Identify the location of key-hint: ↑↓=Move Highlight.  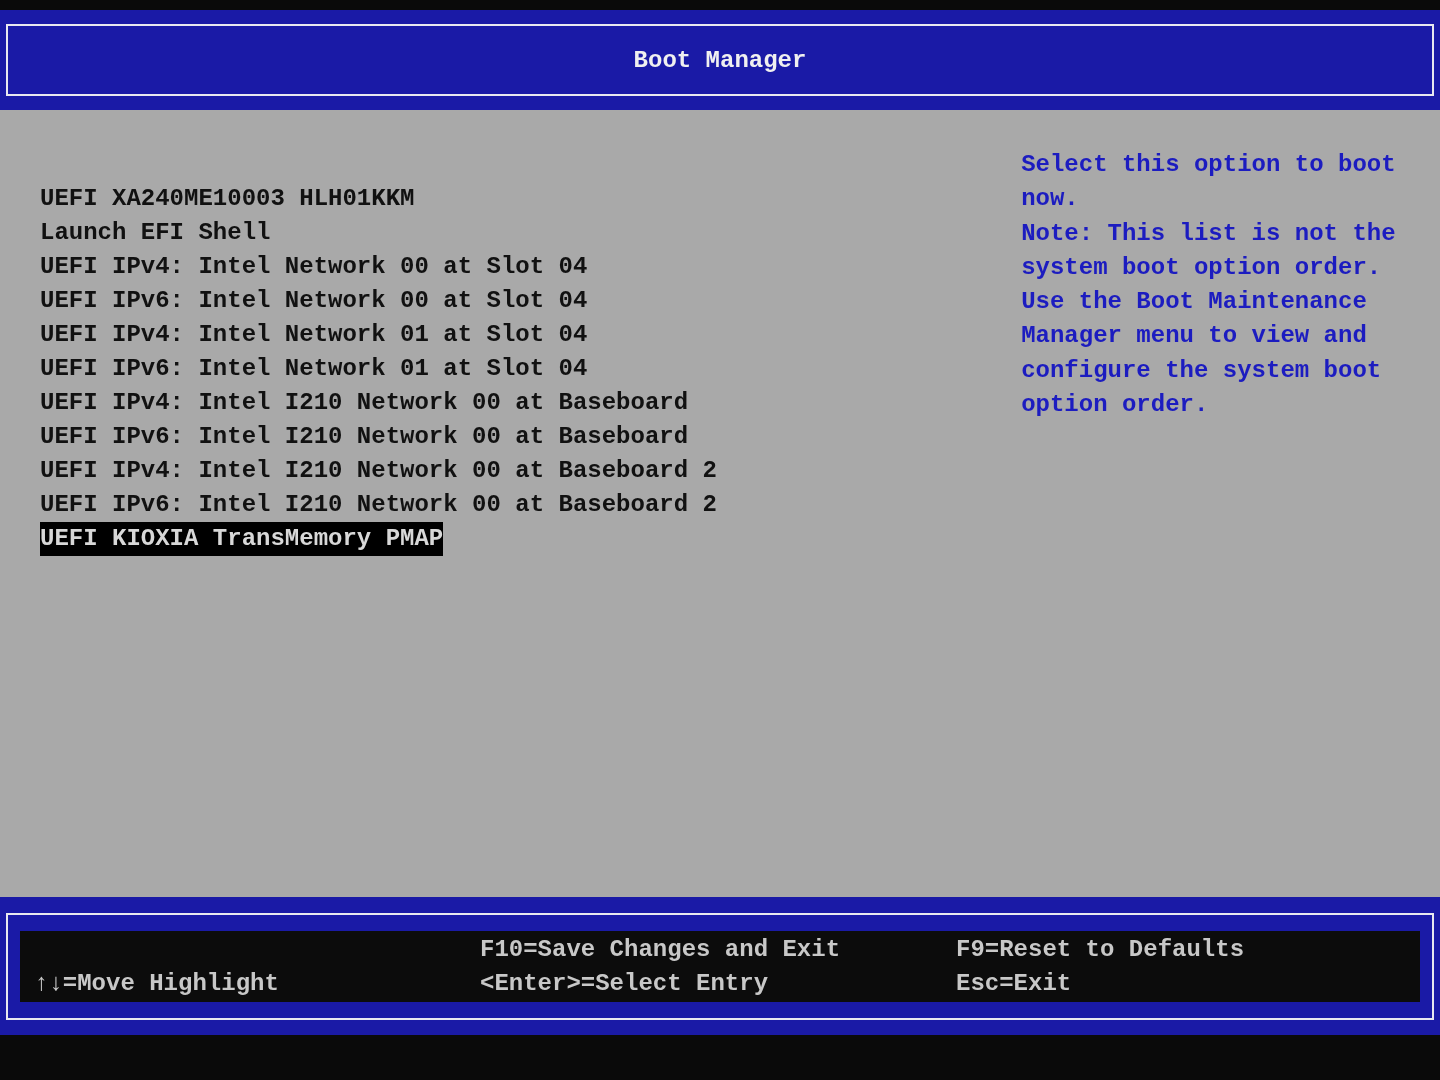
(156, 983).